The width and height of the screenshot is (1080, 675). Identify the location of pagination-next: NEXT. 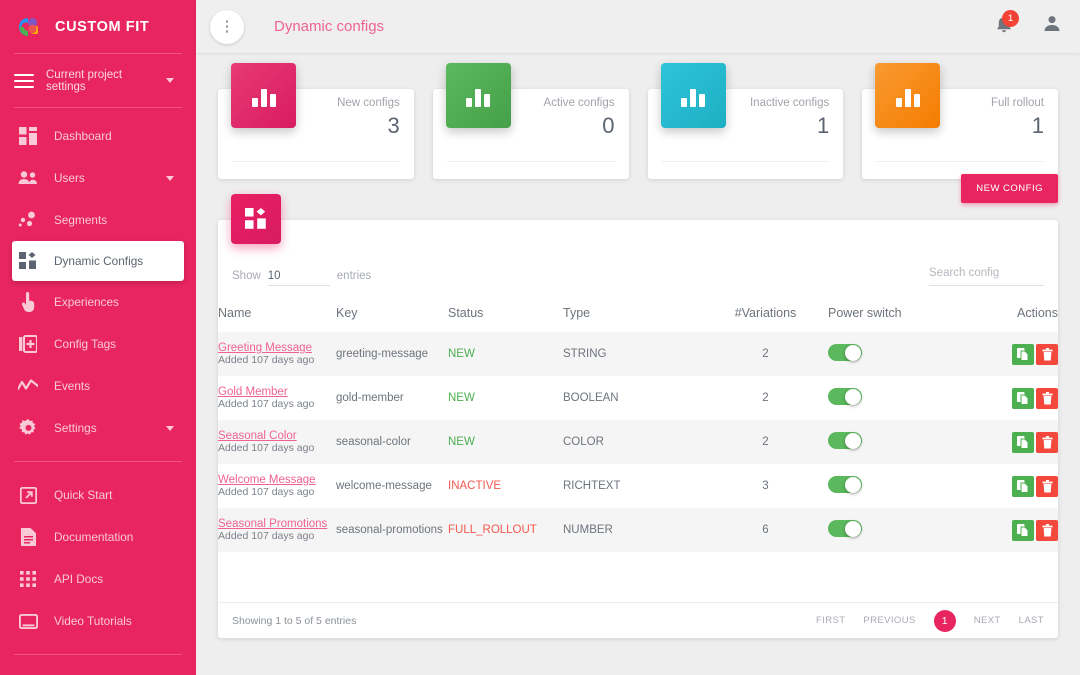
(987, 620).